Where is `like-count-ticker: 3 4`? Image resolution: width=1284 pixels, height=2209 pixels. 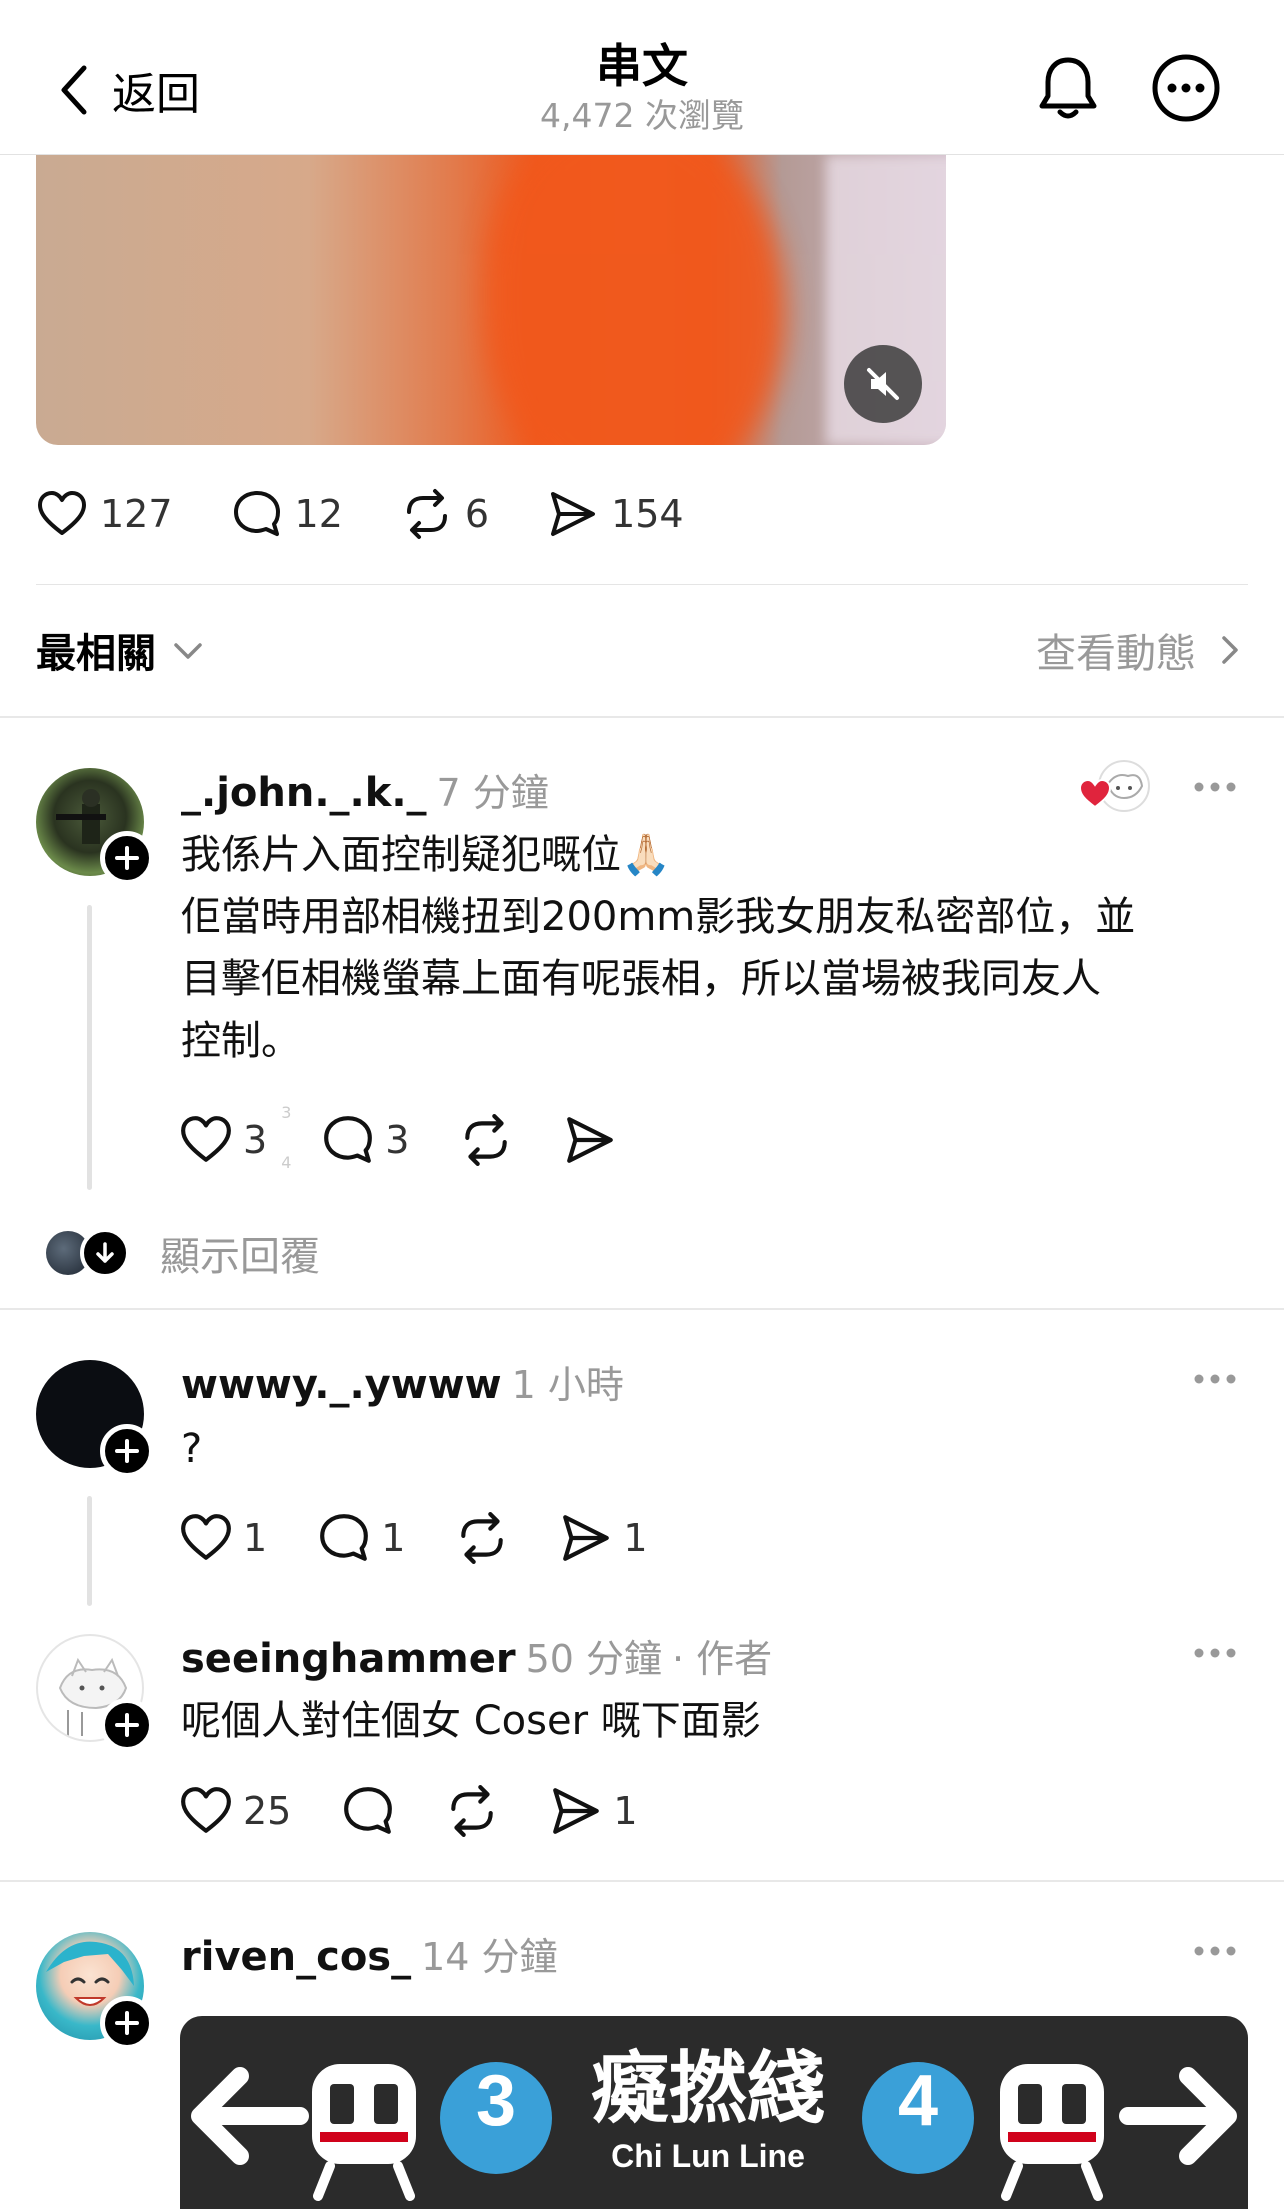
like-count-ticker: 3 4 is located at coordinates (281, 1137).